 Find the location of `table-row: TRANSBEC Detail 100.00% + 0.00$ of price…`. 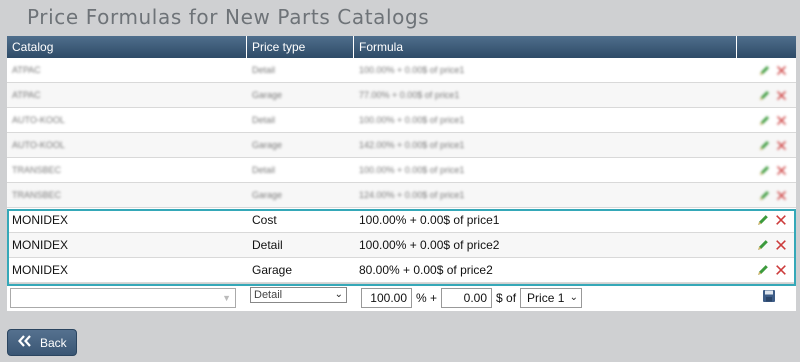

table-row: TRANSBEC Detail 100.00% + 0.00$ of price… is located at coordinates (401, 170).